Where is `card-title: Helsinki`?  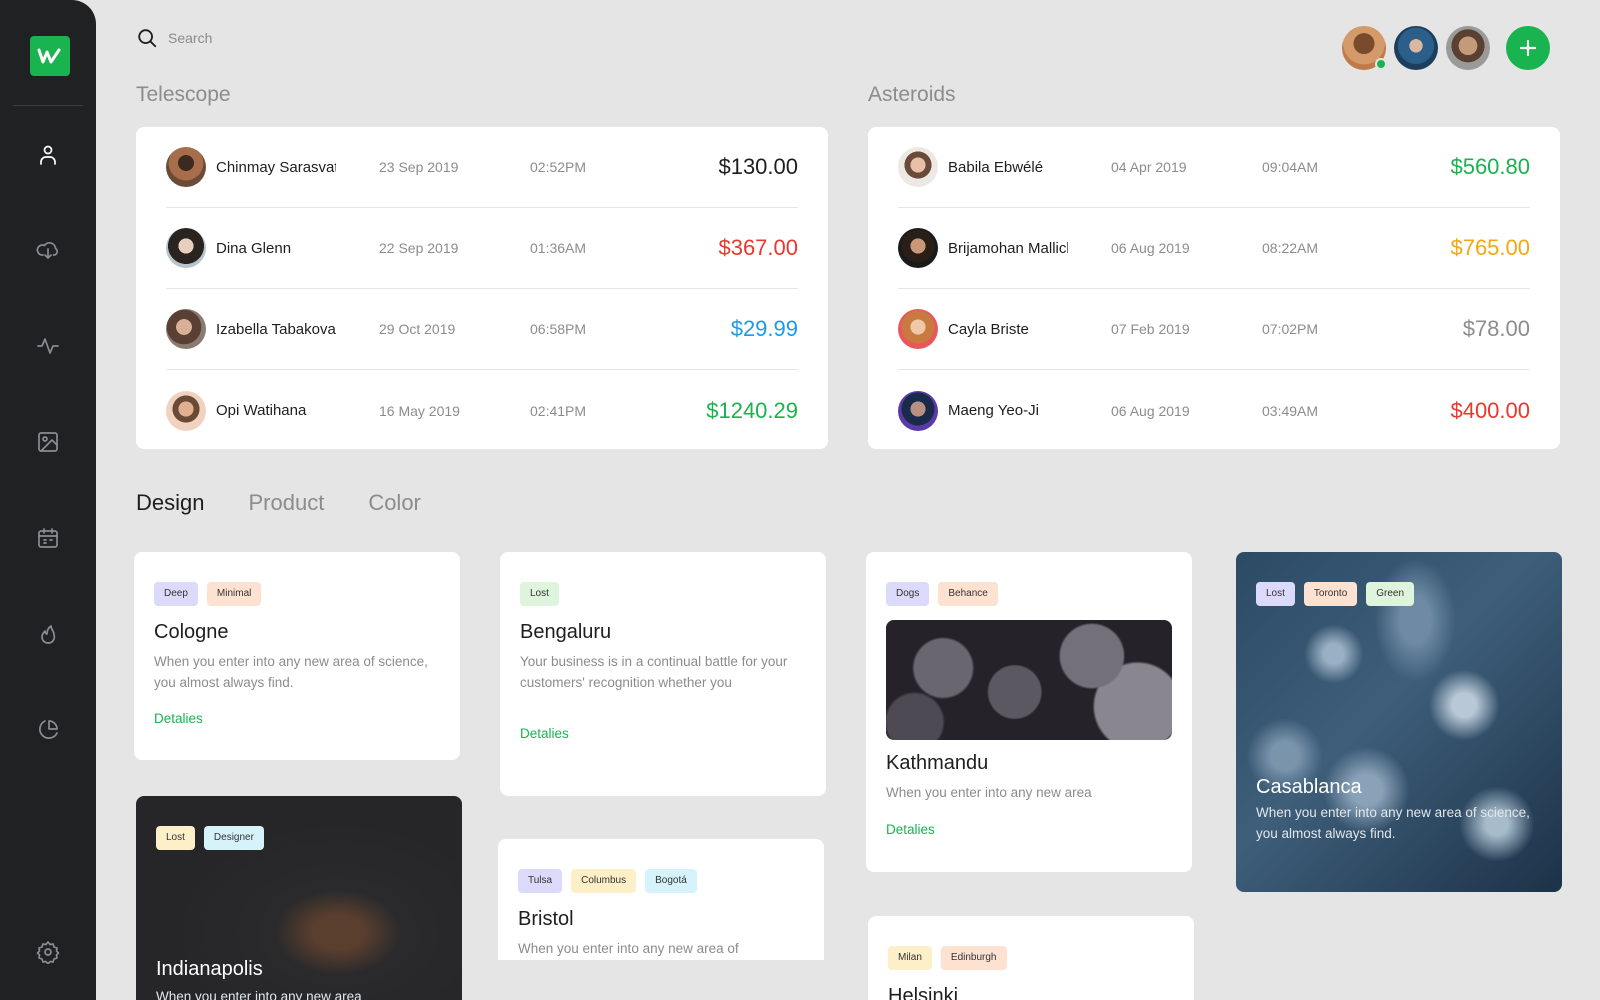
card-title: Helsinki is located at coordinates (923, 992).